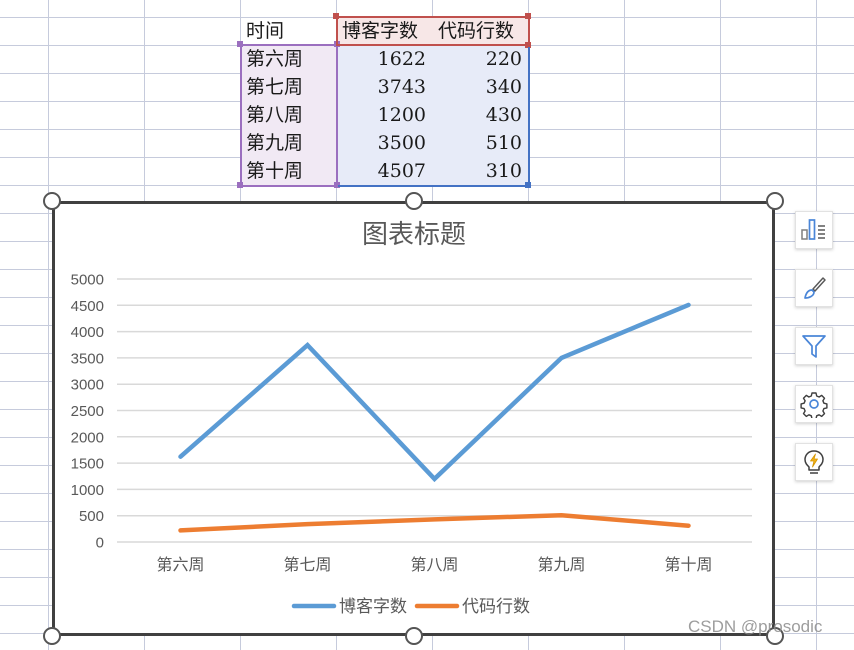 This screenshot has width=854, height=650. I want to click on legend-label: 代码行数, so click(496, 607).